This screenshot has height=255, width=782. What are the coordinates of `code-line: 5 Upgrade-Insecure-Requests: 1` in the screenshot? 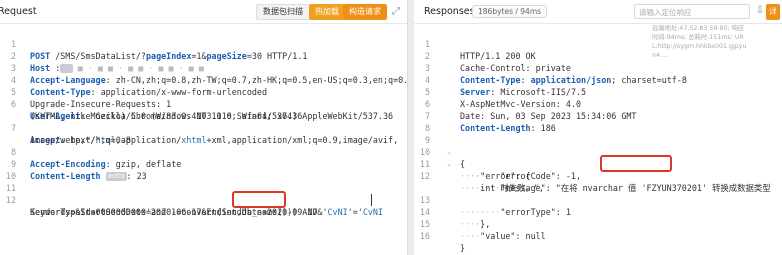 It's located at (203, 91).